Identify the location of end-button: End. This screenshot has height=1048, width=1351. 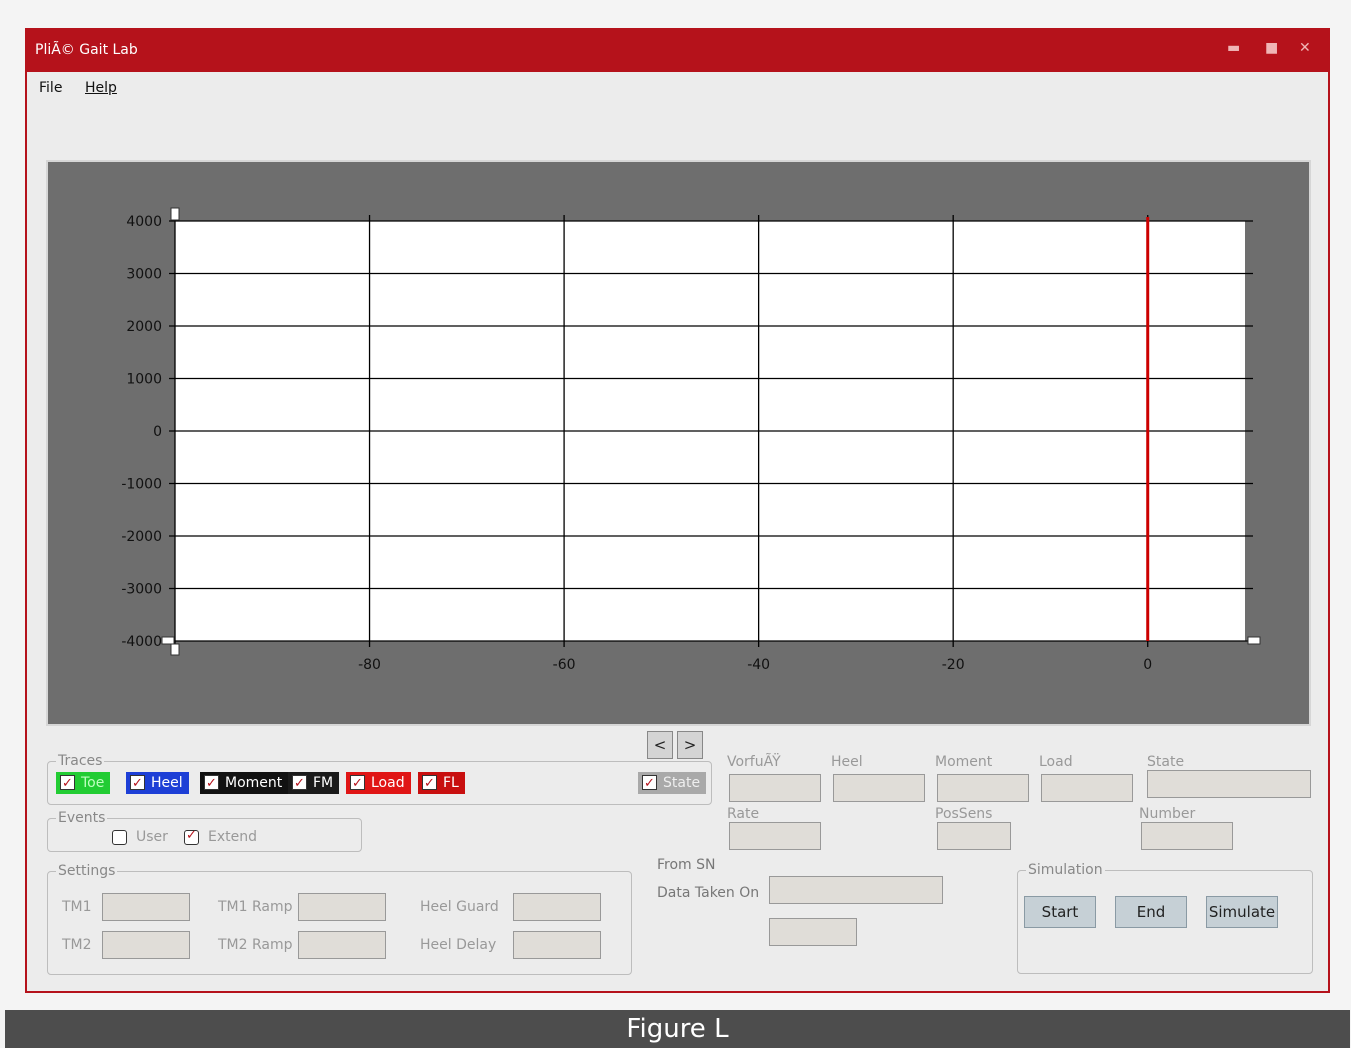
(1151, 912).